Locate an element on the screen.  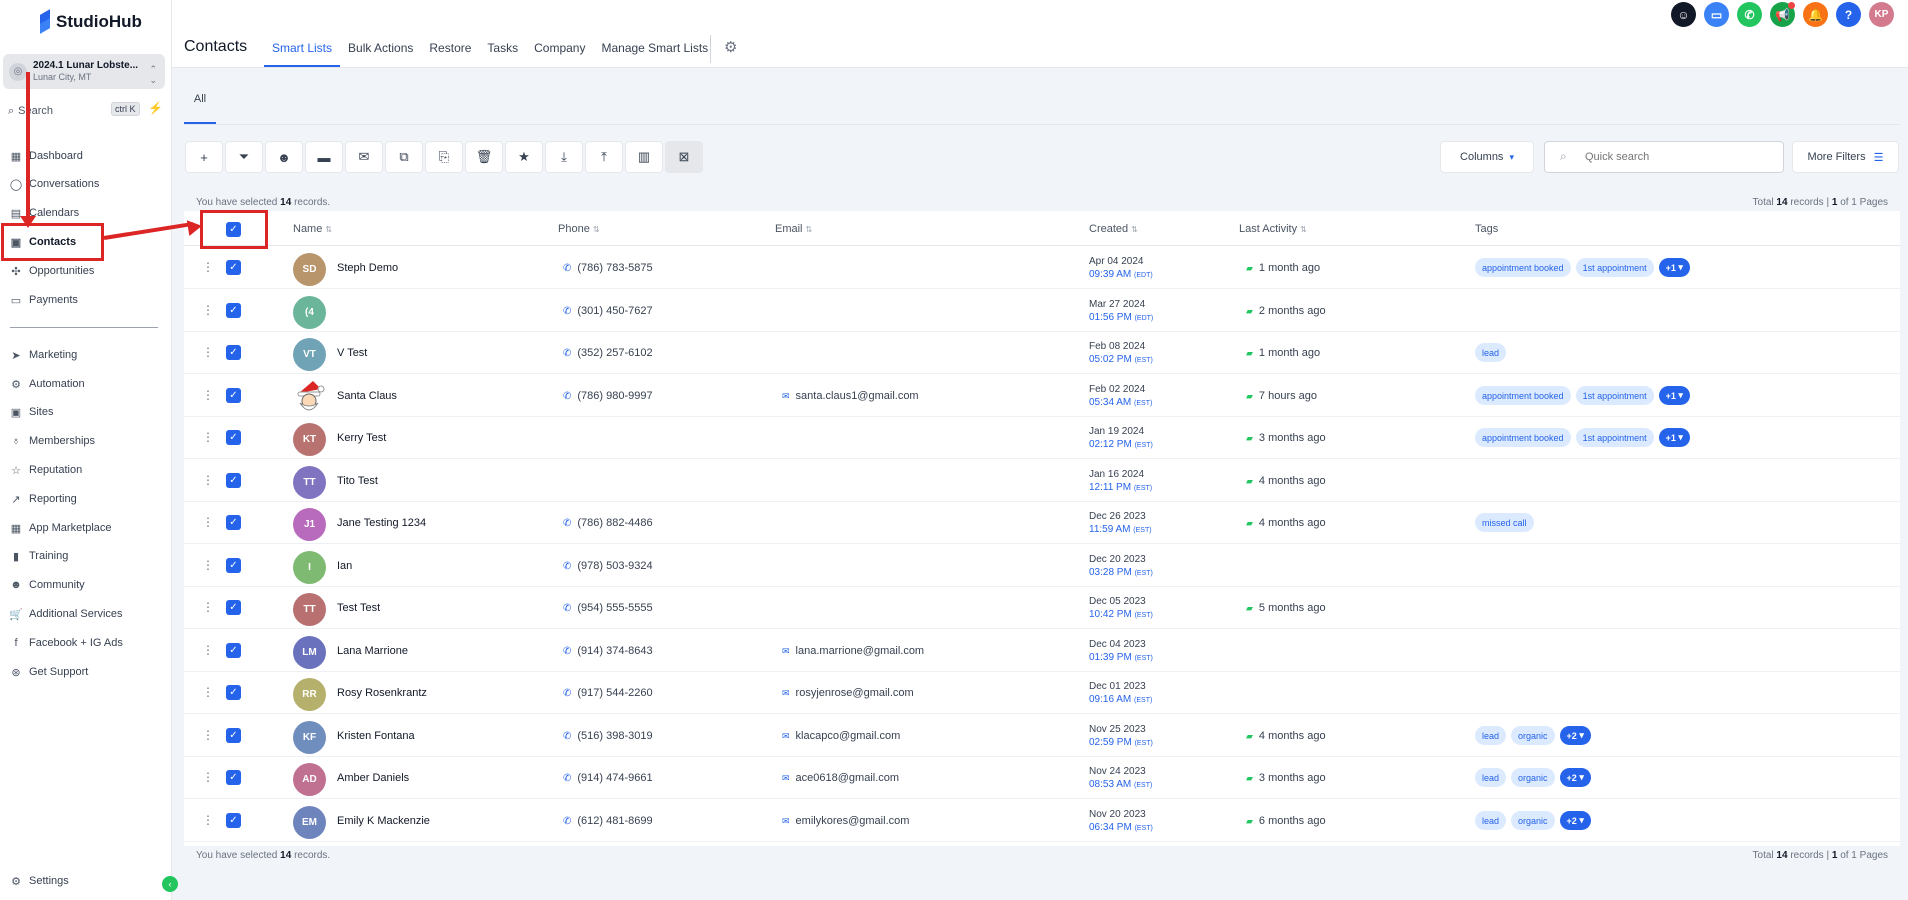
contact-name: Ian is located at coordinates (344, 566).